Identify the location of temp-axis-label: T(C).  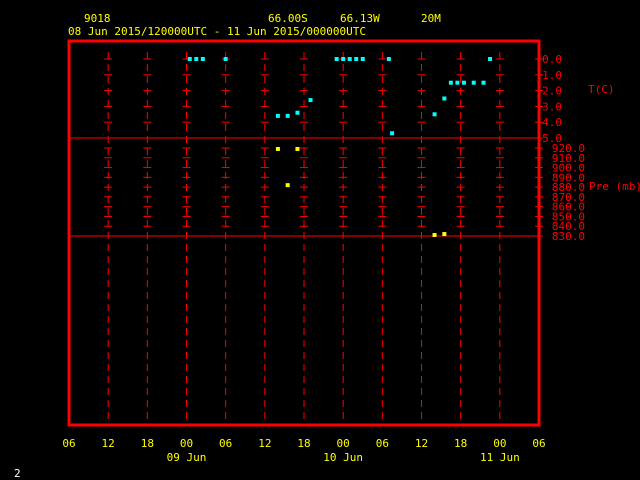
(601, 89).